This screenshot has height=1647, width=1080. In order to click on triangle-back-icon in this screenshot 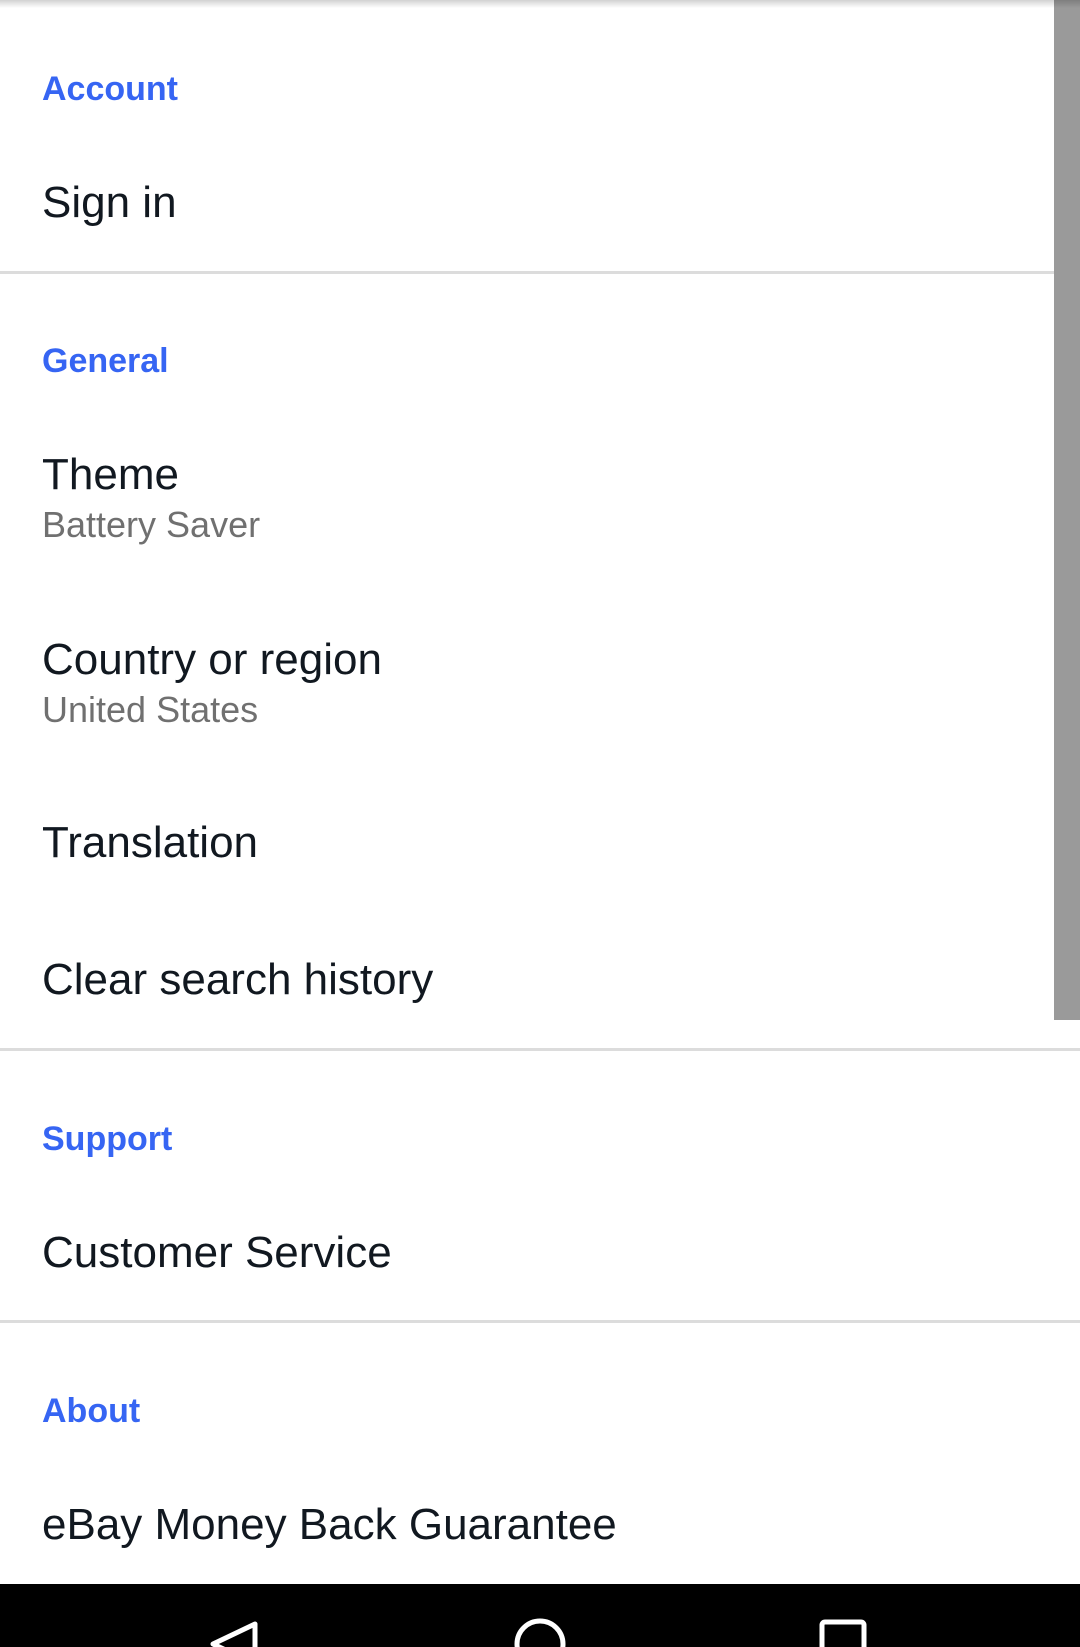, I will do `click(234, 1634)`.